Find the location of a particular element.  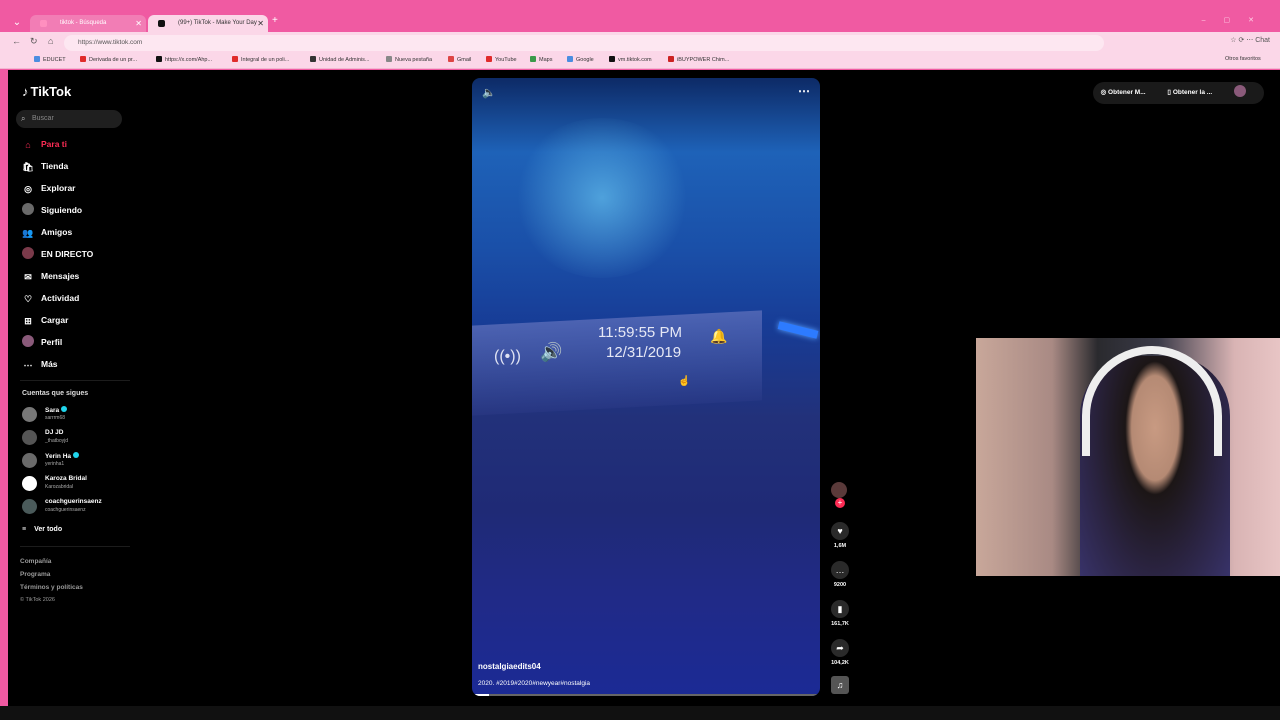

like-button: ♥ 1,6M is located at coordinates (840, 535).